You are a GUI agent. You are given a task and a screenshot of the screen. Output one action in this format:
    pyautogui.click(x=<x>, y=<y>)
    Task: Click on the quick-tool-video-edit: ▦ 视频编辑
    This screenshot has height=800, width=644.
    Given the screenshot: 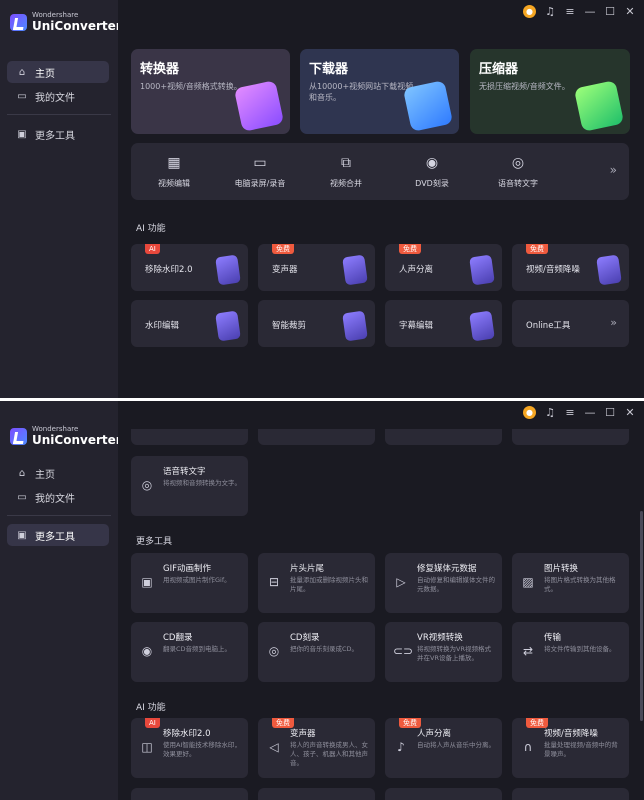 What is the action you would take?
    pyautogui.click(x=174, y=171)
    